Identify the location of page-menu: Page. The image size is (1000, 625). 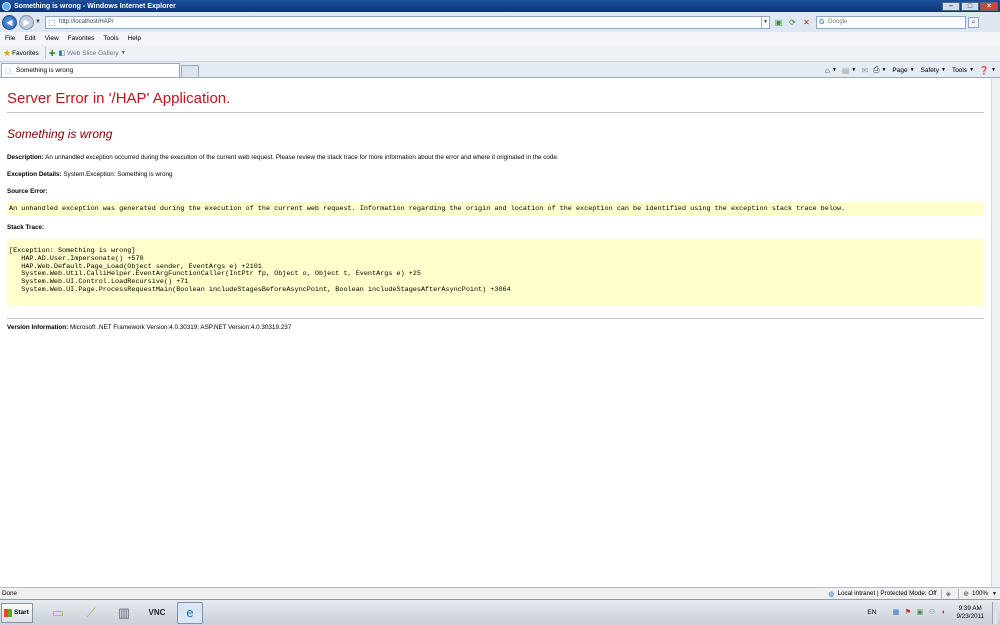
(899, 70).